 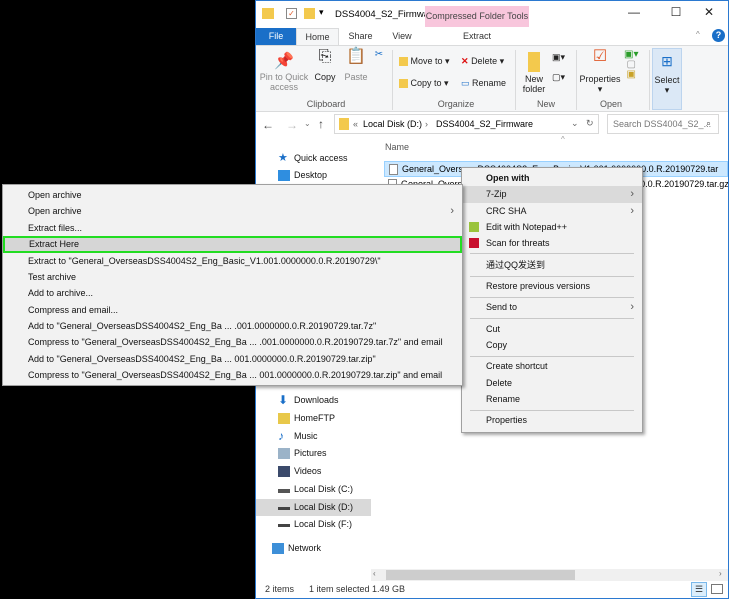 What do you see at coordinates (313, 507) in the screenshot?
I see `nav-local-disk-d: Local Disk (D:)` at bounding box center [313, 507].